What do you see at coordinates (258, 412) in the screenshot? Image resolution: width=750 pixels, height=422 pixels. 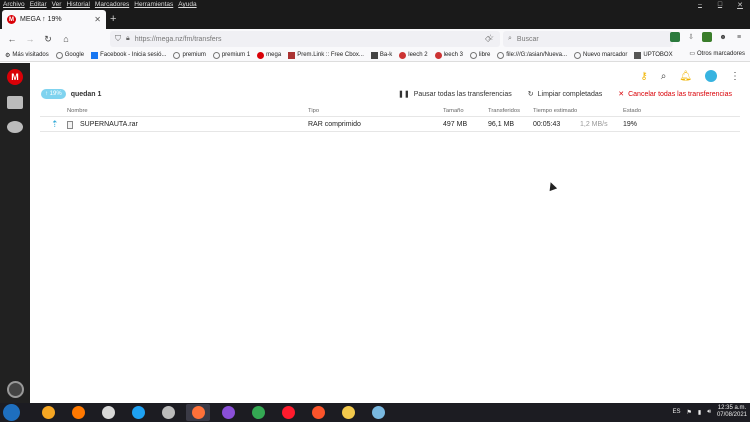 I see `chrome-icon` at bounding box center [258, 412].